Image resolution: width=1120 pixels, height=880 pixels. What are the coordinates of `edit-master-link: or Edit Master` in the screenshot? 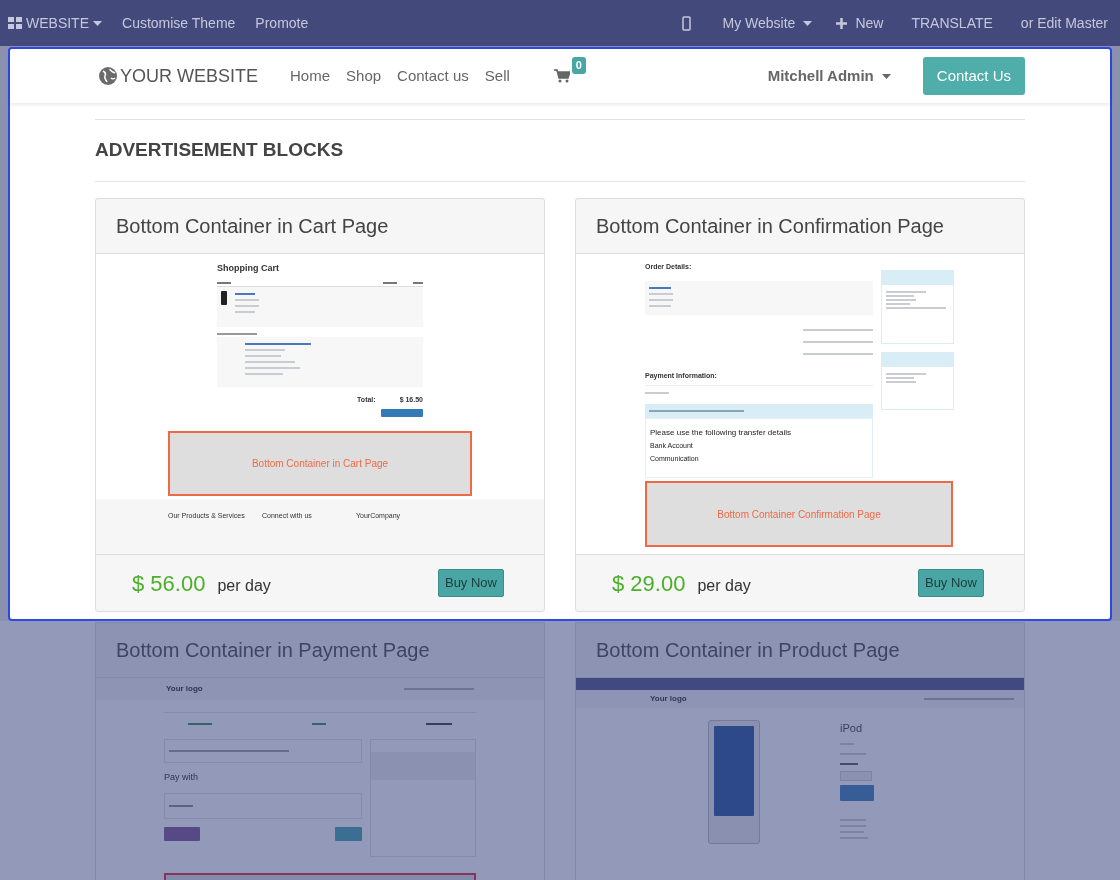 It's located at (1064, 23).